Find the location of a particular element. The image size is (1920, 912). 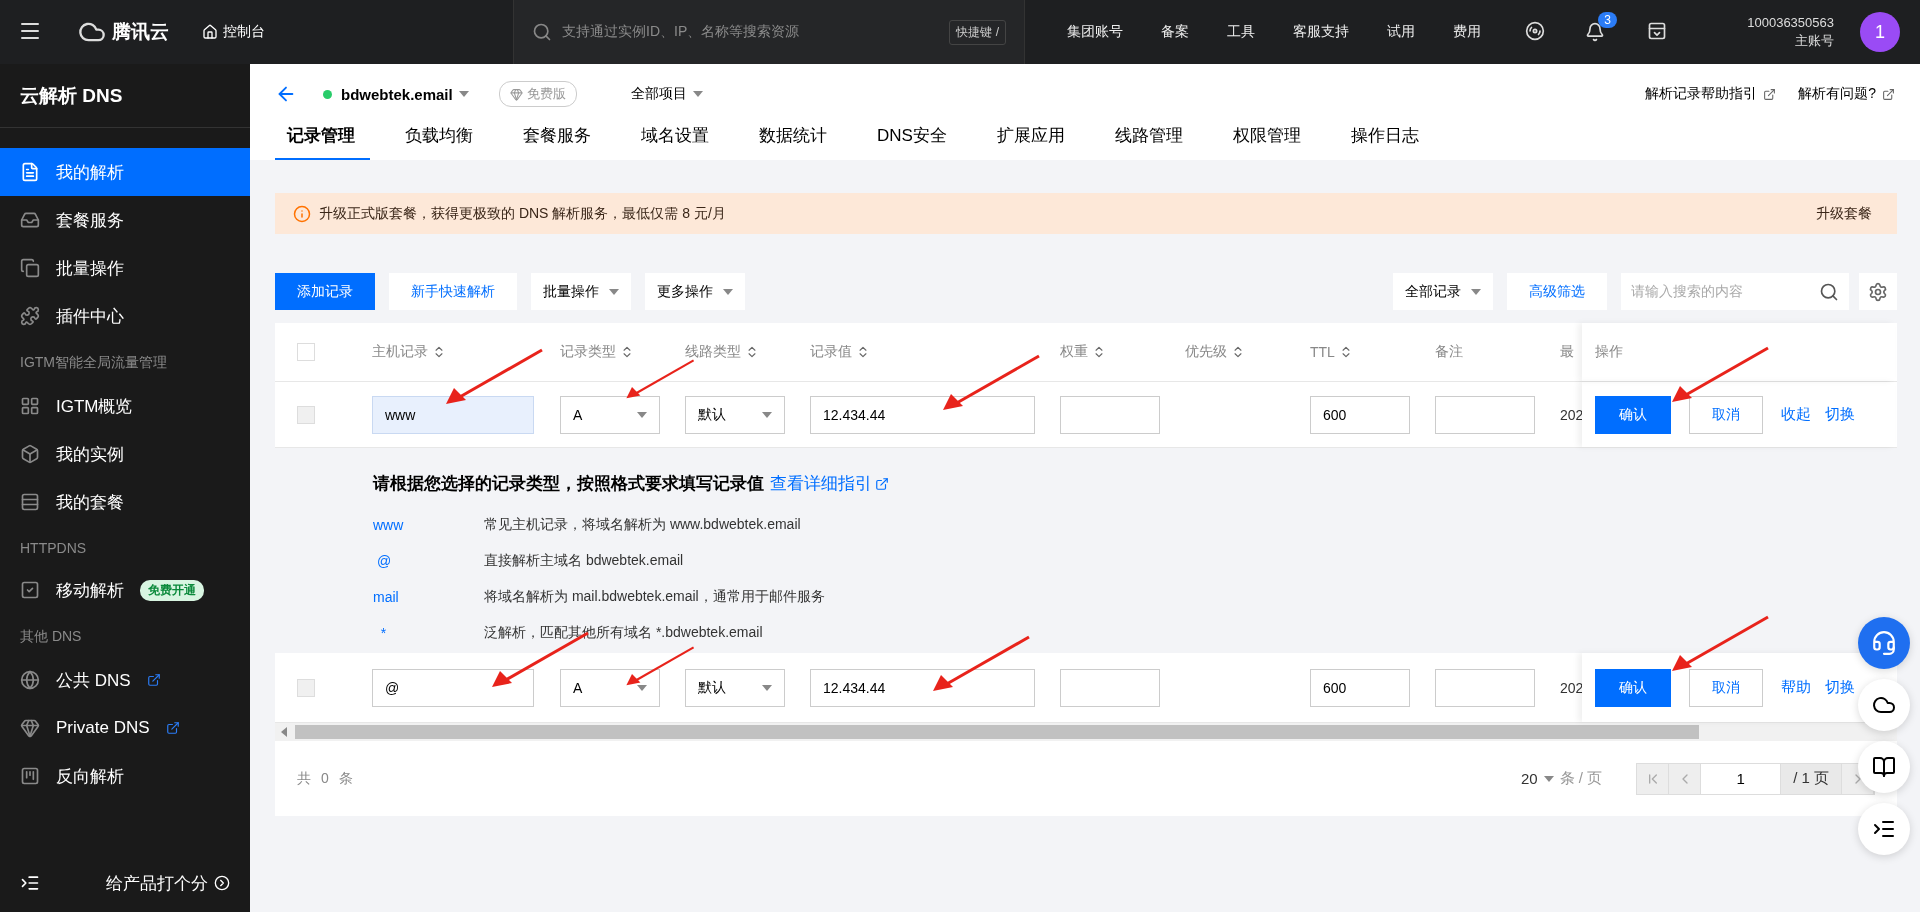

sidebar-item: 公共 DNS is located at coordinates (125, 680).